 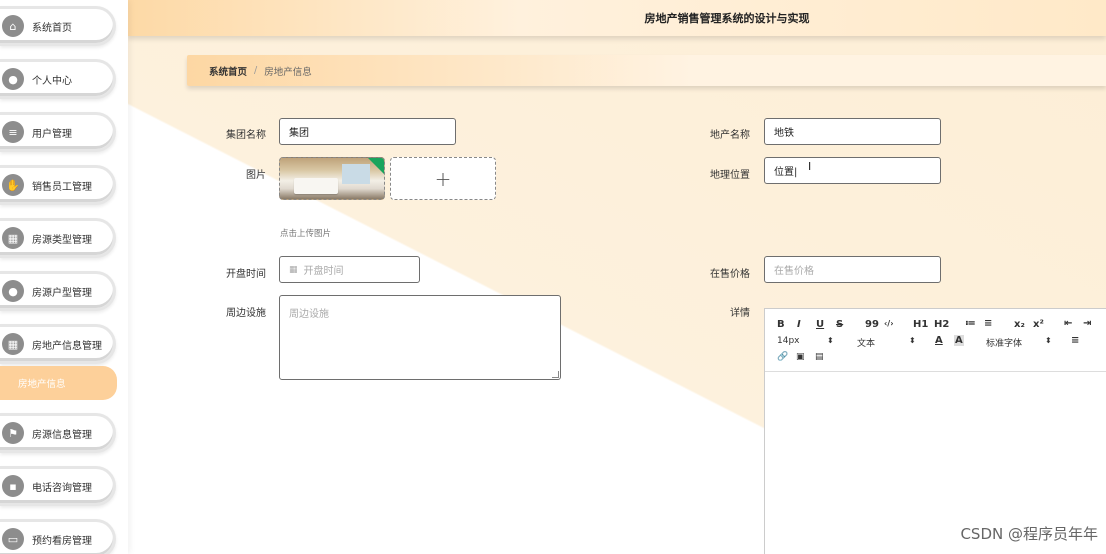 I want to click on bulb-icon: ●, so click(x=13, y=291).